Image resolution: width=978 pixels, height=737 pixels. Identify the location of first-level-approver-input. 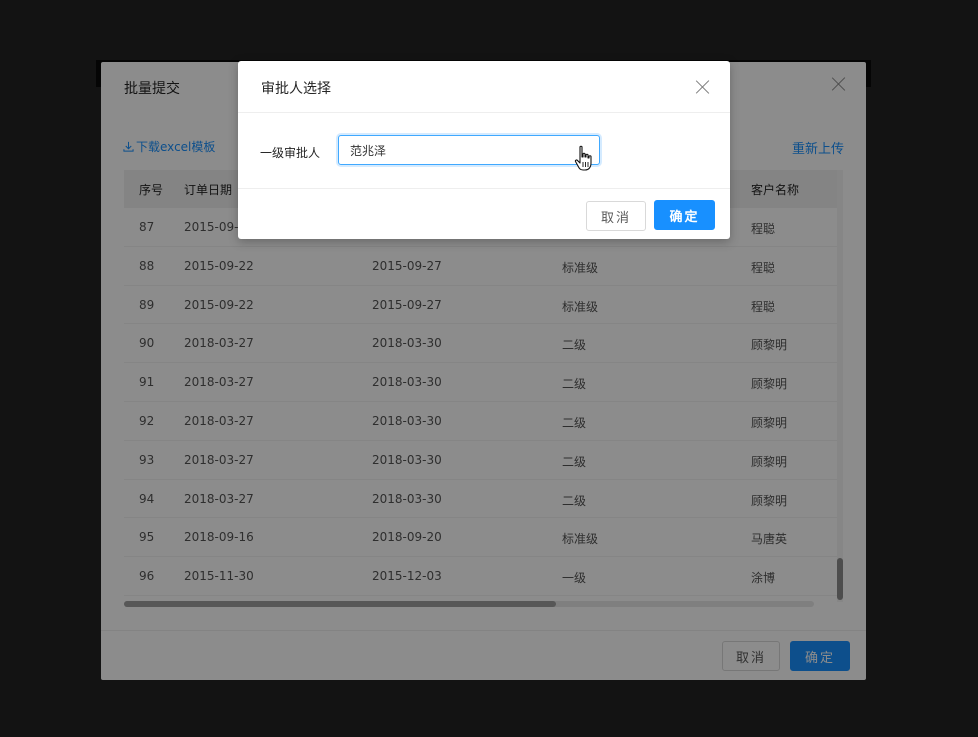
(469, 150).